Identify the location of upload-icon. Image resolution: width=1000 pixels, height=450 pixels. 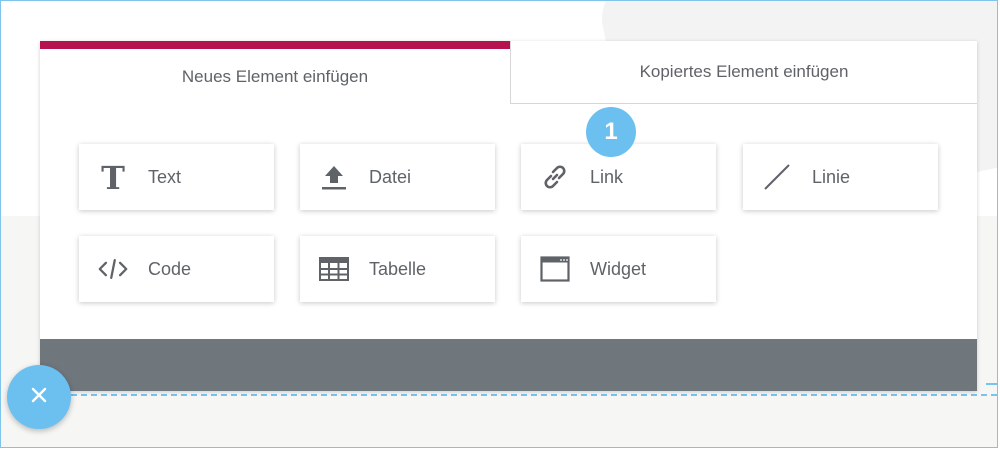
(334, 177).